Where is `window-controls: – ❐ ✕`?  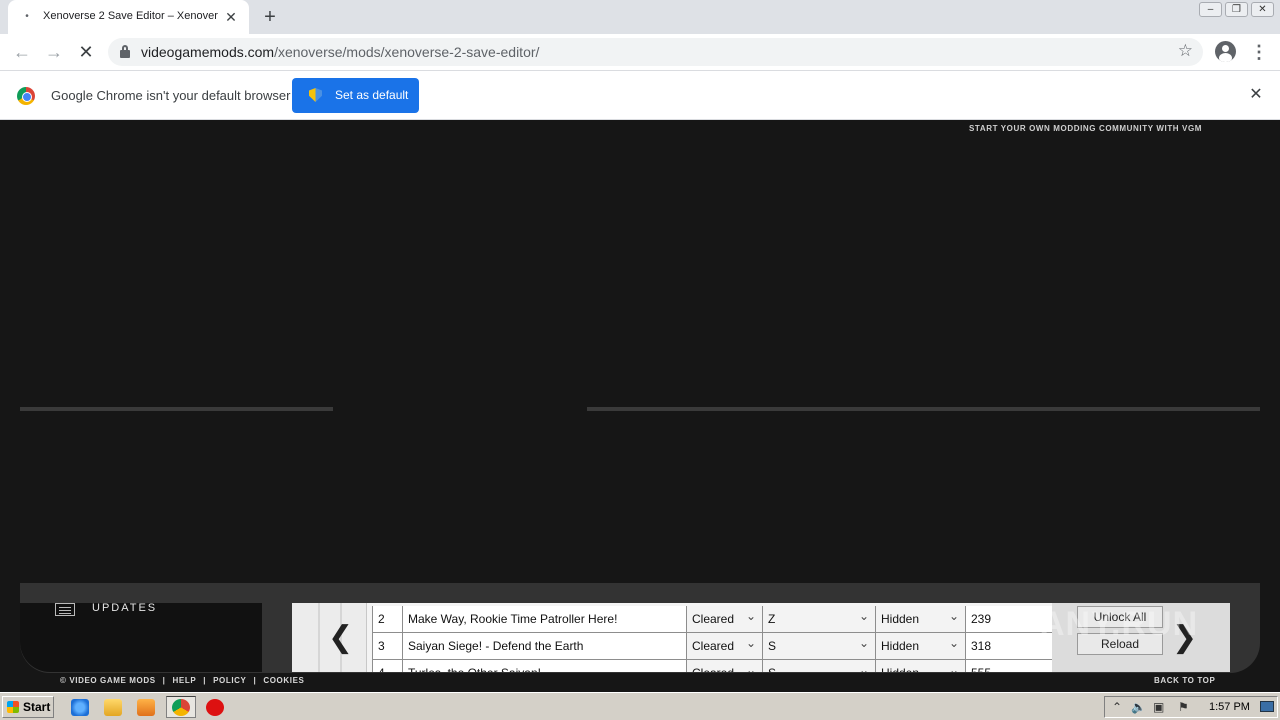 window-controls: – ❐ ✕ is located at coordinates (1236, 9).